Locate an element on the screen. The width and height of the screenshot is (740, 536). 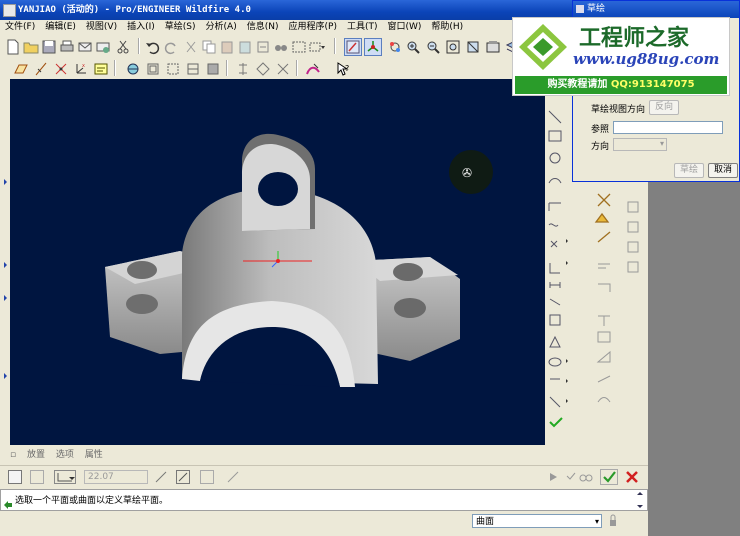
tab-placement: 放置 is located at coordinates (36, 455).